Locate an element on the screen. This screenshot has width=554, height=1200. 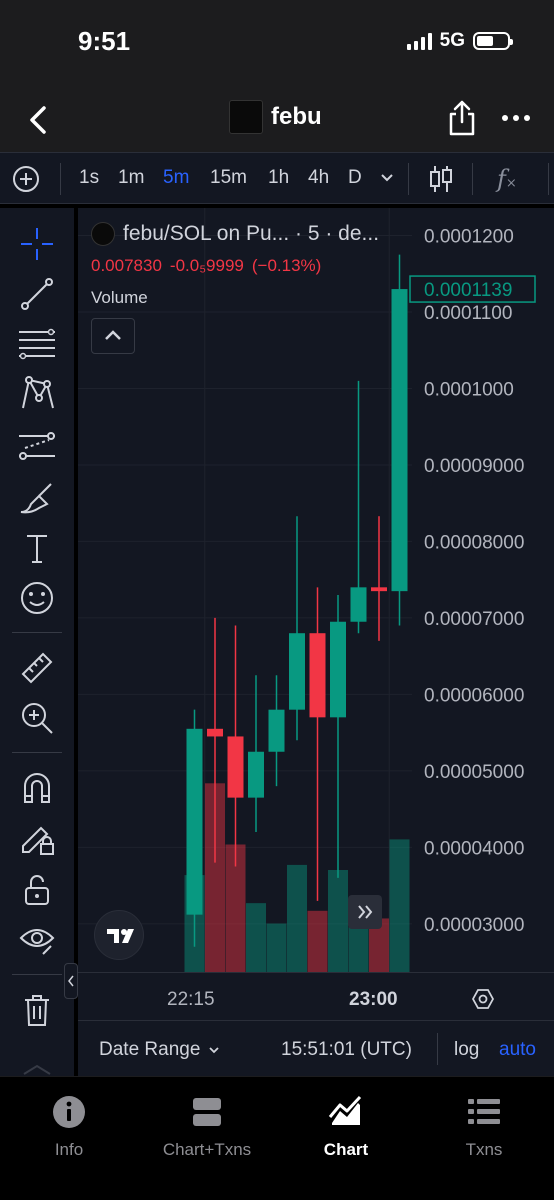
more-icon is located at coordinates (516, 118).